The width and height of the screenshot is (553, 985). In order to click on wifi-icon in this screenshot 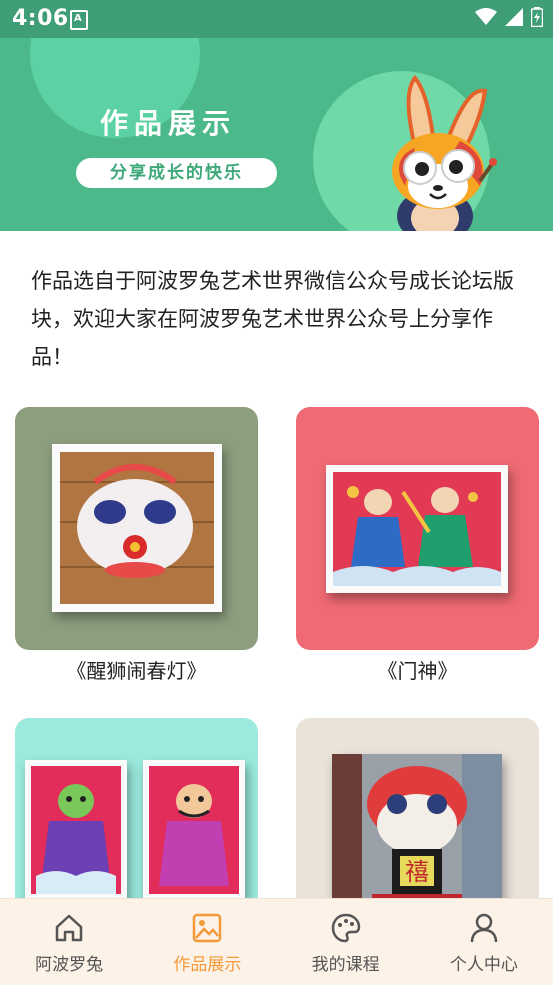, I will do `click(486, 16)`.